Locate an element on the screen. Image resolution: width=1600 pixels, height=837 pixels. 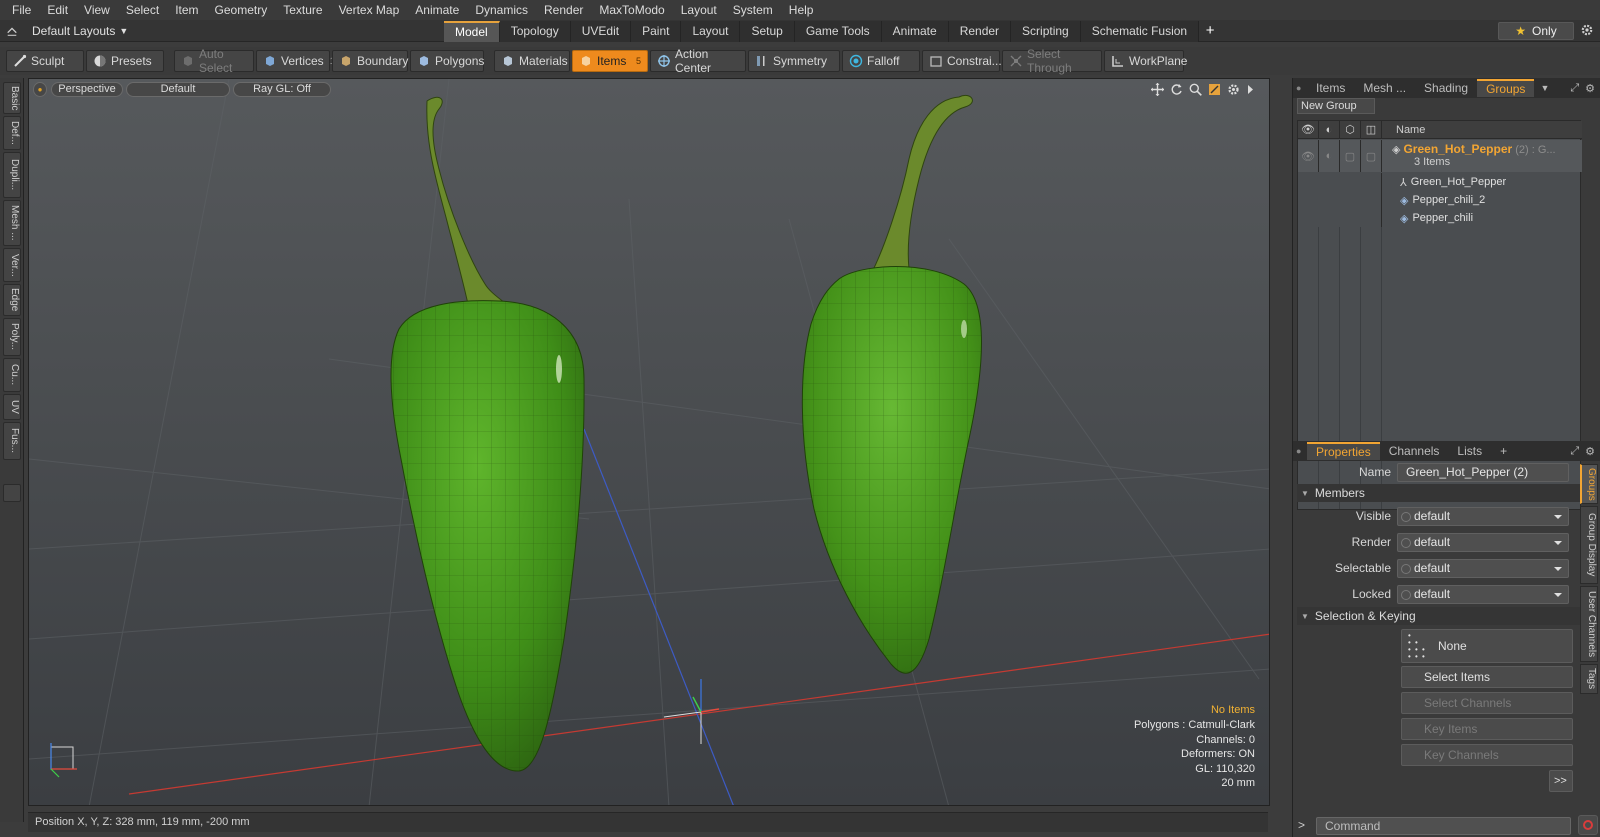
record-macro-icon is located at coordinates (1588, 825).